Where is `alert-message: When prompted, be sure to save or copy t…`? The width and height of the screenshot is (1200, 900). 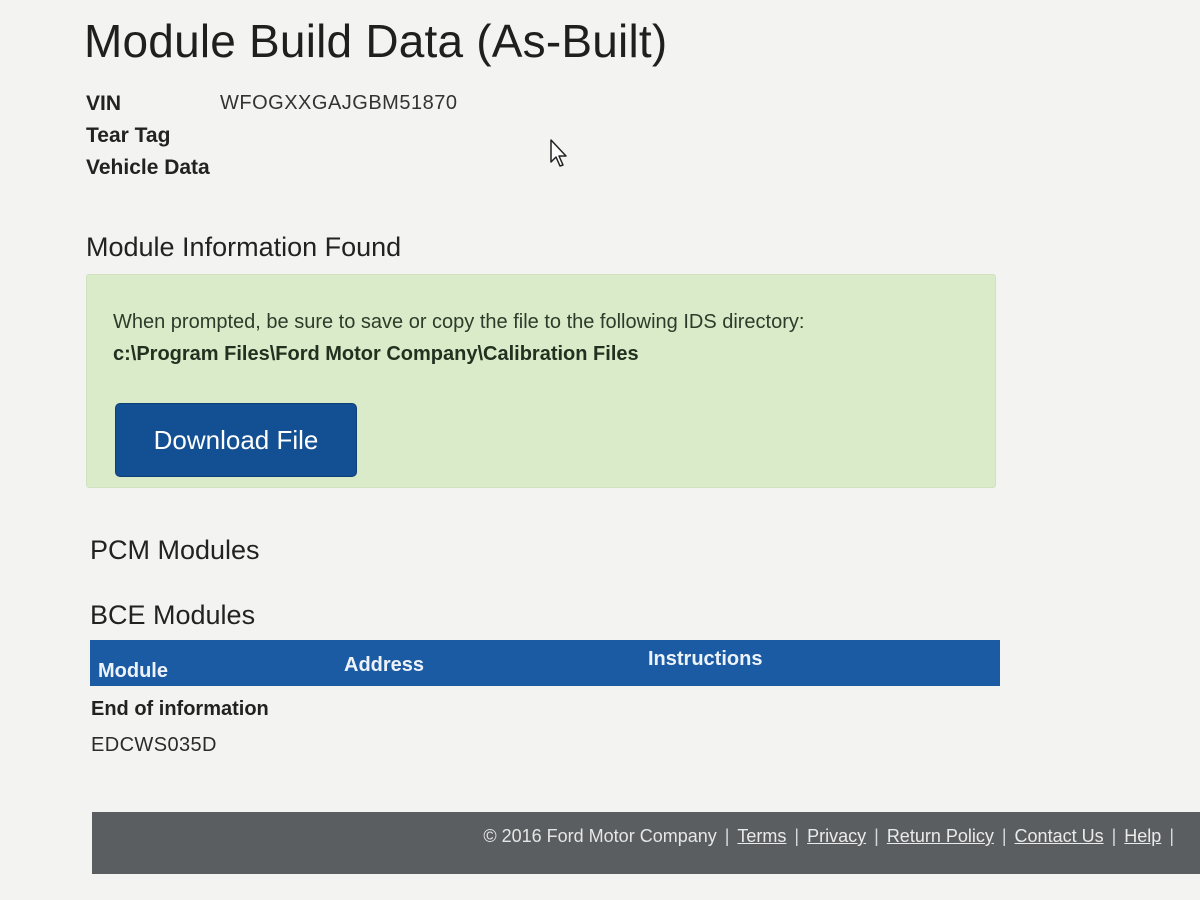 alert-message: When prompted, be sure to save or copy t… is located at coordinates (459, 322).